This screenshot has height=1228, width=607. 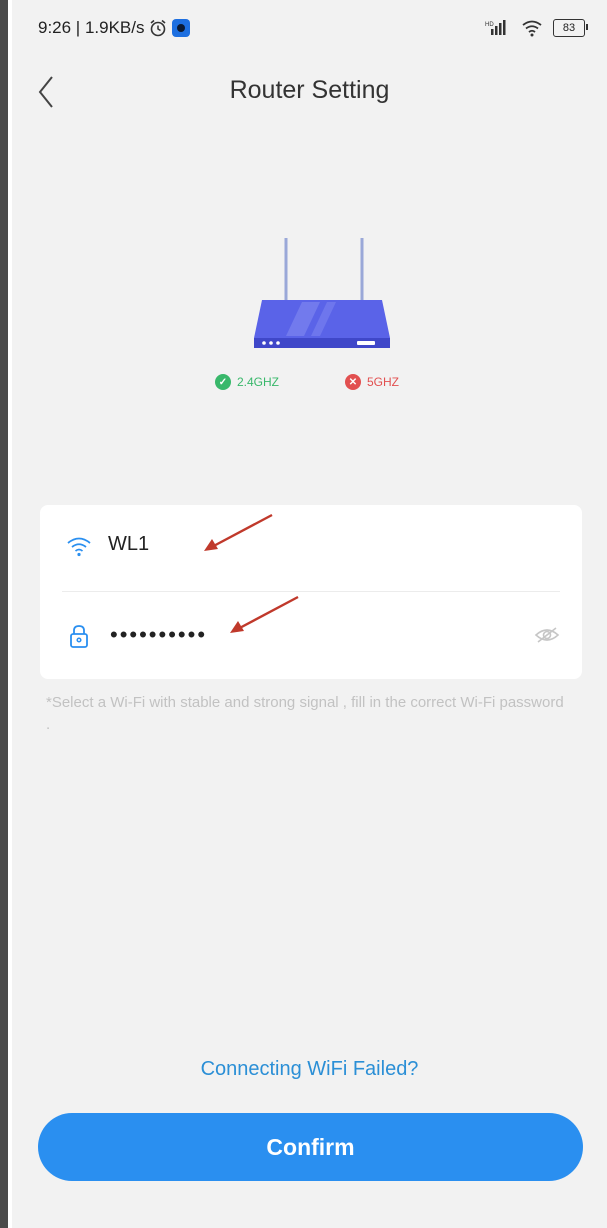 What do you see at coordinates (532, 28) in the screenshot?
I see `wifi-status-icon` at bounding box center [532, 28].